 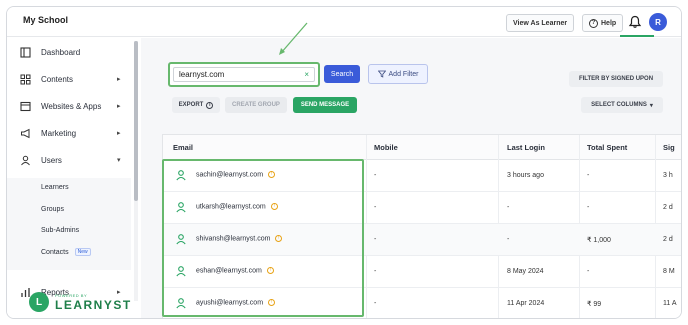 I want to click on sidebar-subitem-contacts: Contacts New, so click(x=66, y=252).